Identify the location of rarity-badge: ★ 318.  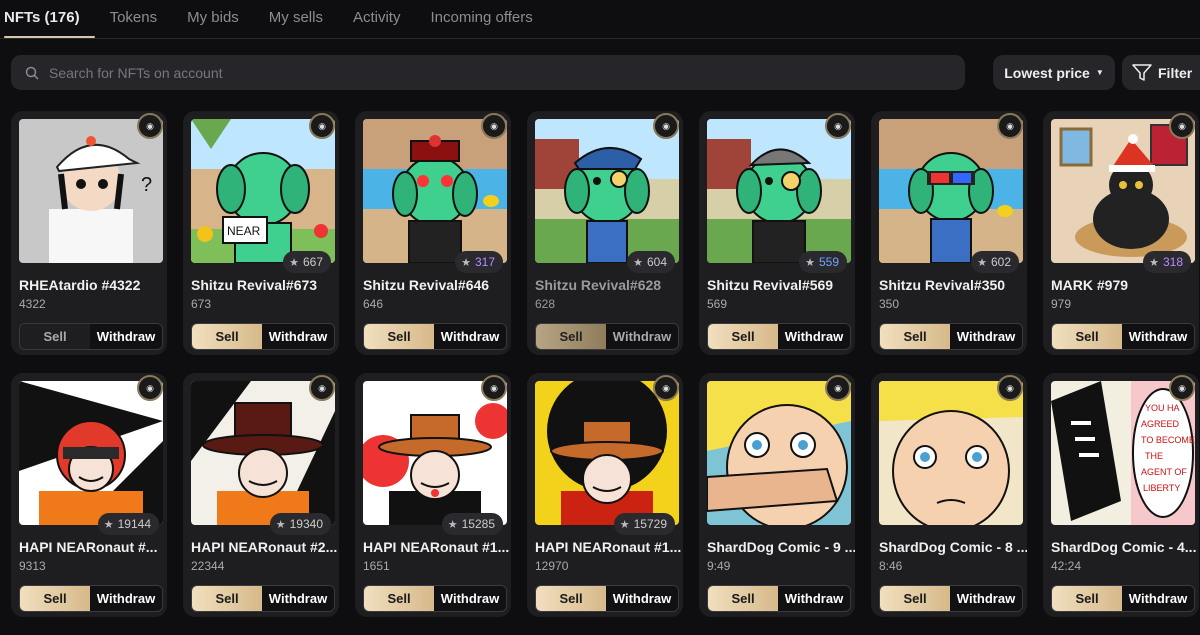
(1167, 262).